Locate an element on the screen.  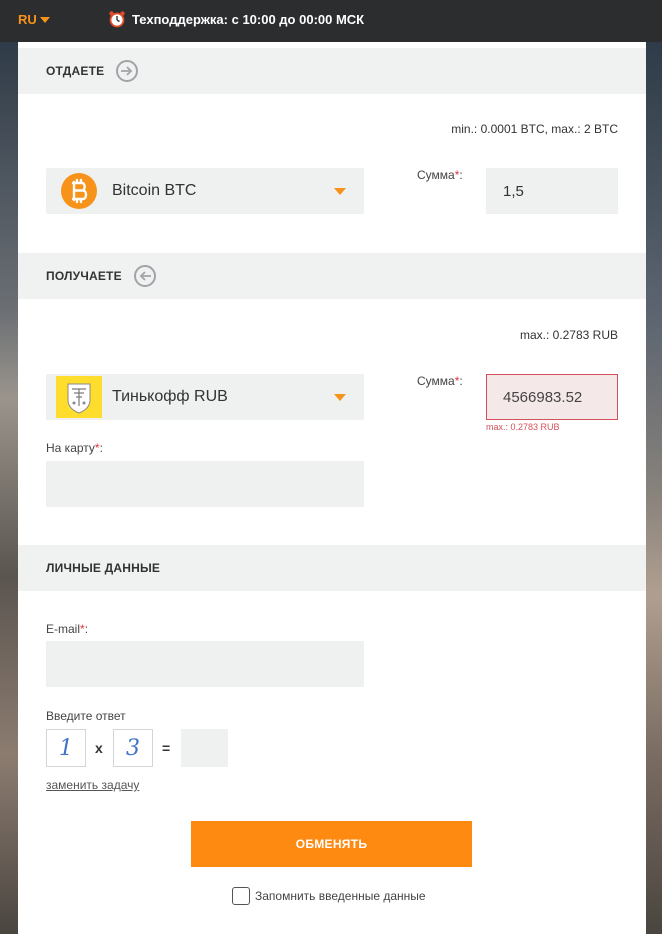
remember-checkbox is located at coordinates (241, 896).